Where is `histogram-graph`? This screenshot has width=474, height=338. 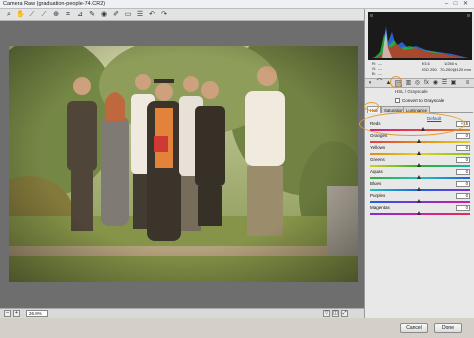
histogram-graph is located at coordinates (420, 36).